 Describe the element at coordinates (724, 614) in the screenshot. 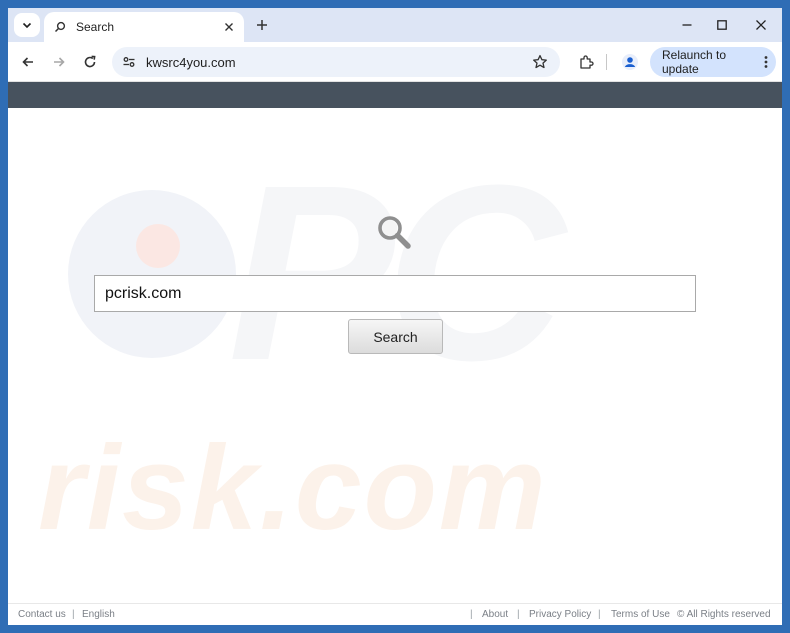

I see `footer-copyright: © All Rights reserved` at that location.